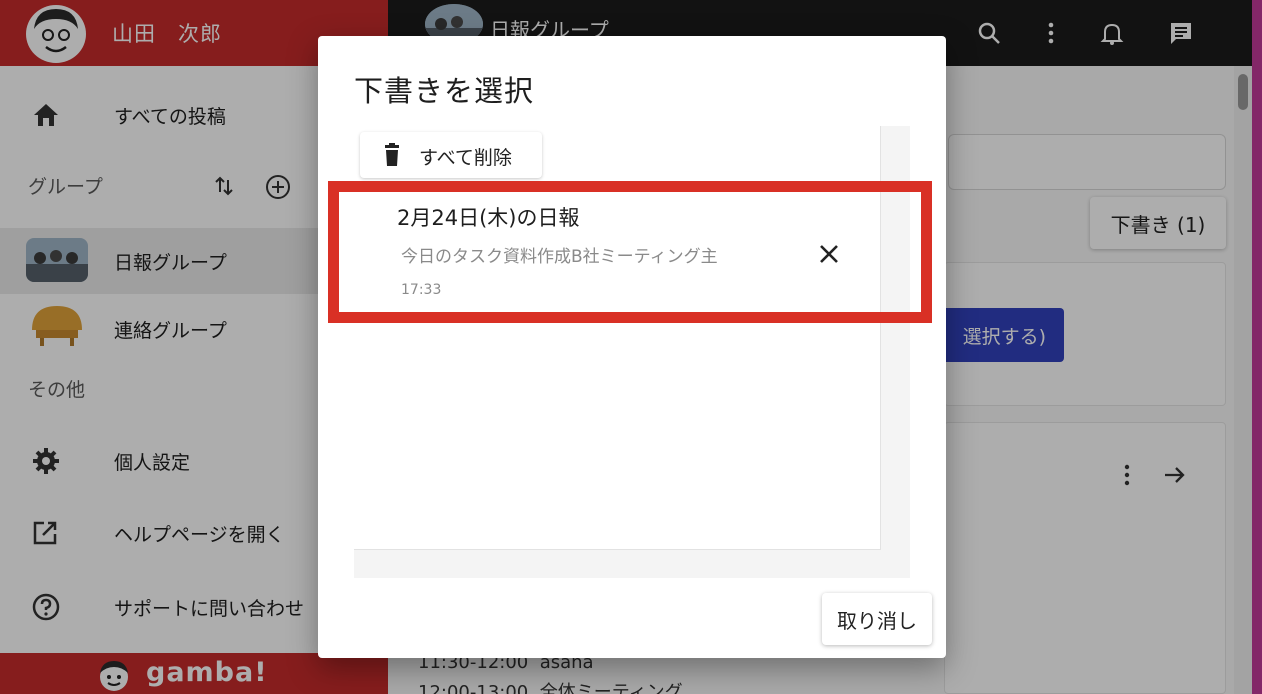 The image size is (1262, 694). Describe the element at coordinates (877, 619) in the screenshot. I see `cancel-button: 取り消し` at that location.